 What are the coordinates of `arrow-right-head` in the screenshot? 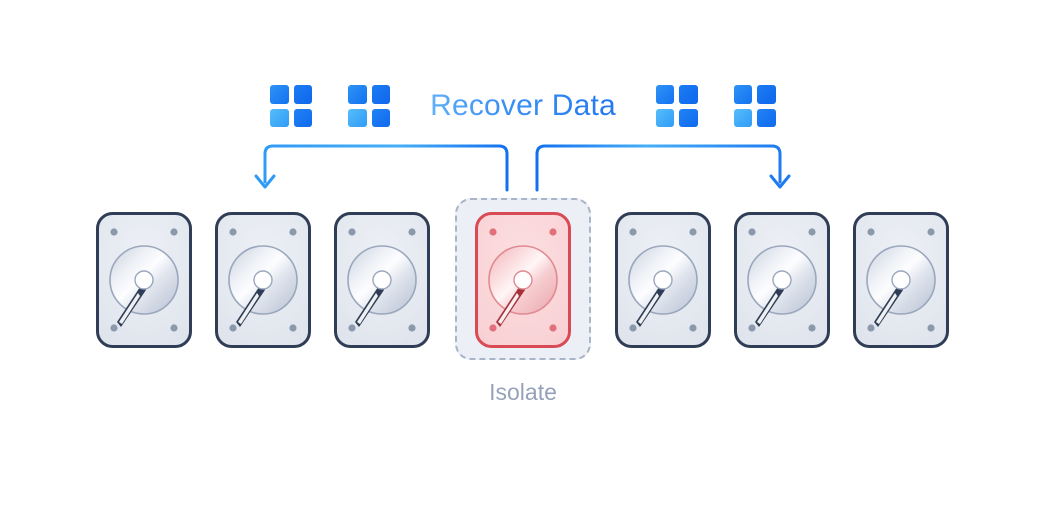 It's located at (780, 181).